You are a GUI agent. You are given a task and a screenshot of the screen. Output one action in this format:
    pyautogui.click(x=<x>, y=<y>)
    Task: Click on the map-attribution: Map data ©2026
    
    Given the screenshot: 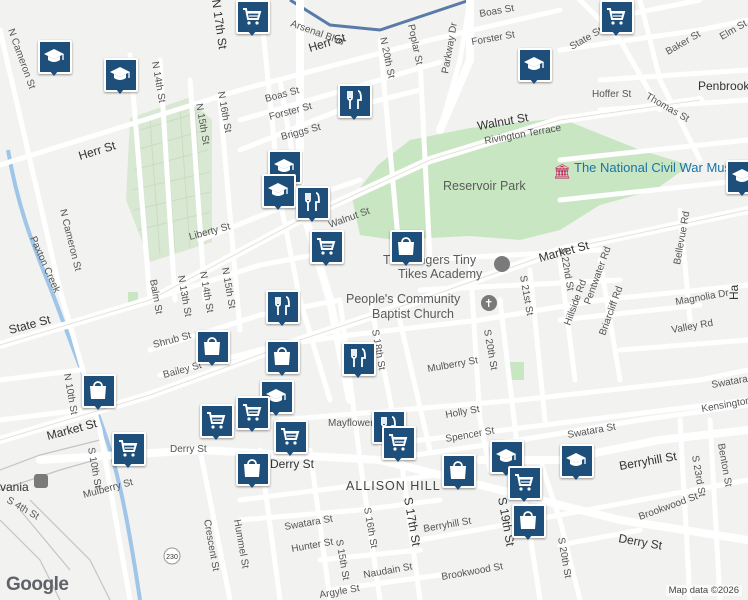 What is the action you would take?
    pyautogui.click(x=703, y=590)
    